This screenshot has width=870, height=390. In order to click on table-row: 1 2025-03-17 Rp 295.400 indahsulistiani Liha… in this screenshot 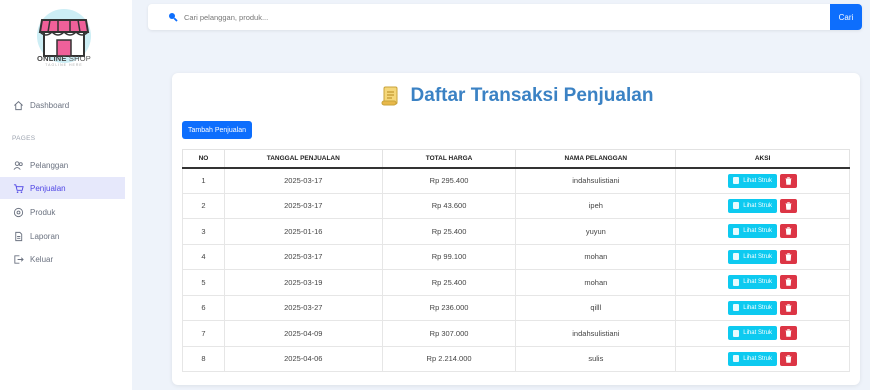, I will do `click(516, 180)`.